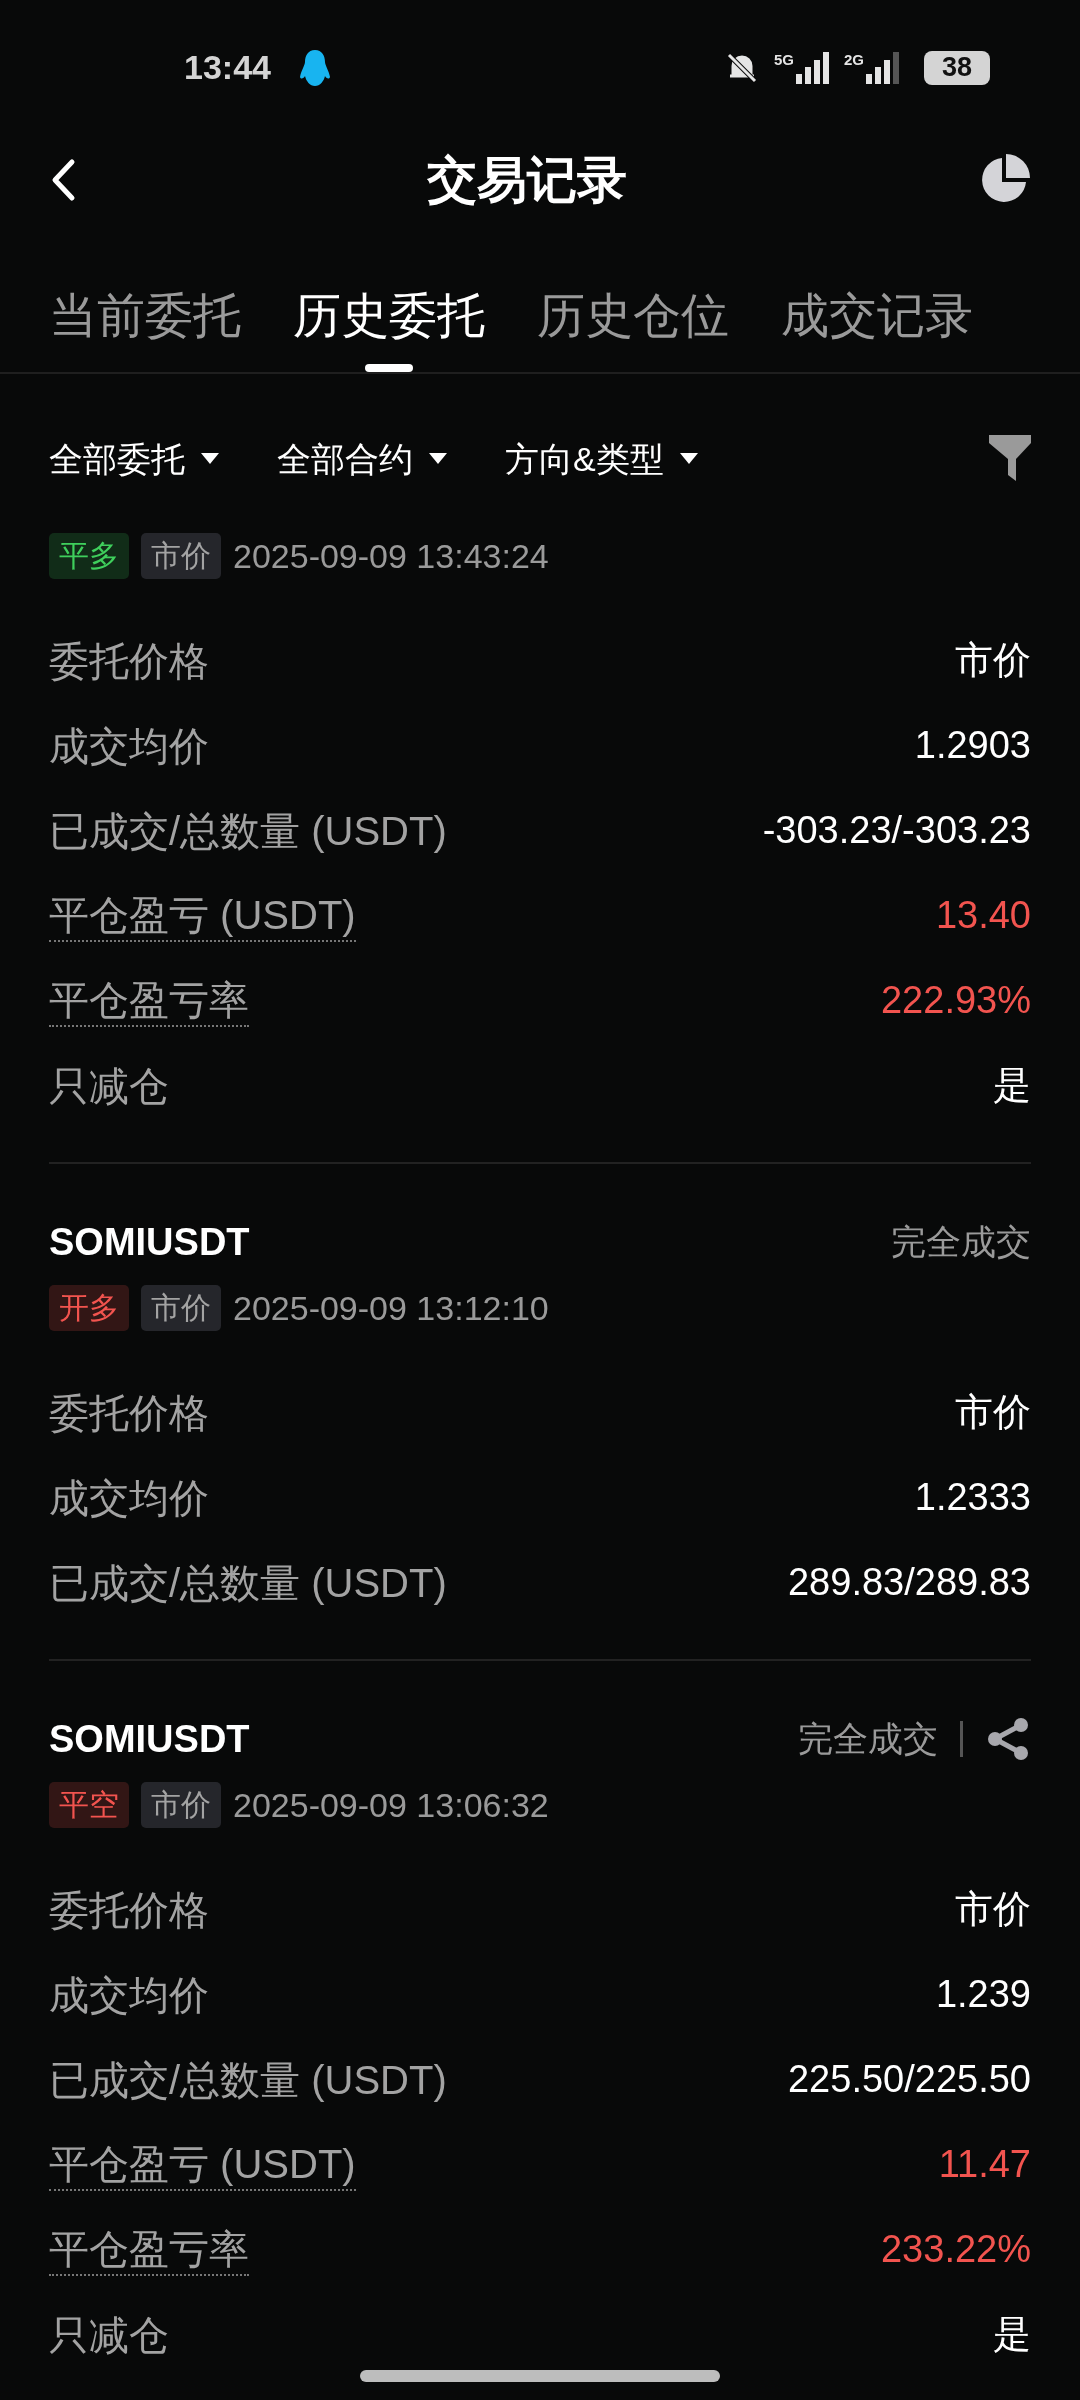  What do you see at coordinates (227, 67) in the screenshot?
I see `status-time: 13:44` at bounding box center [227, 67].